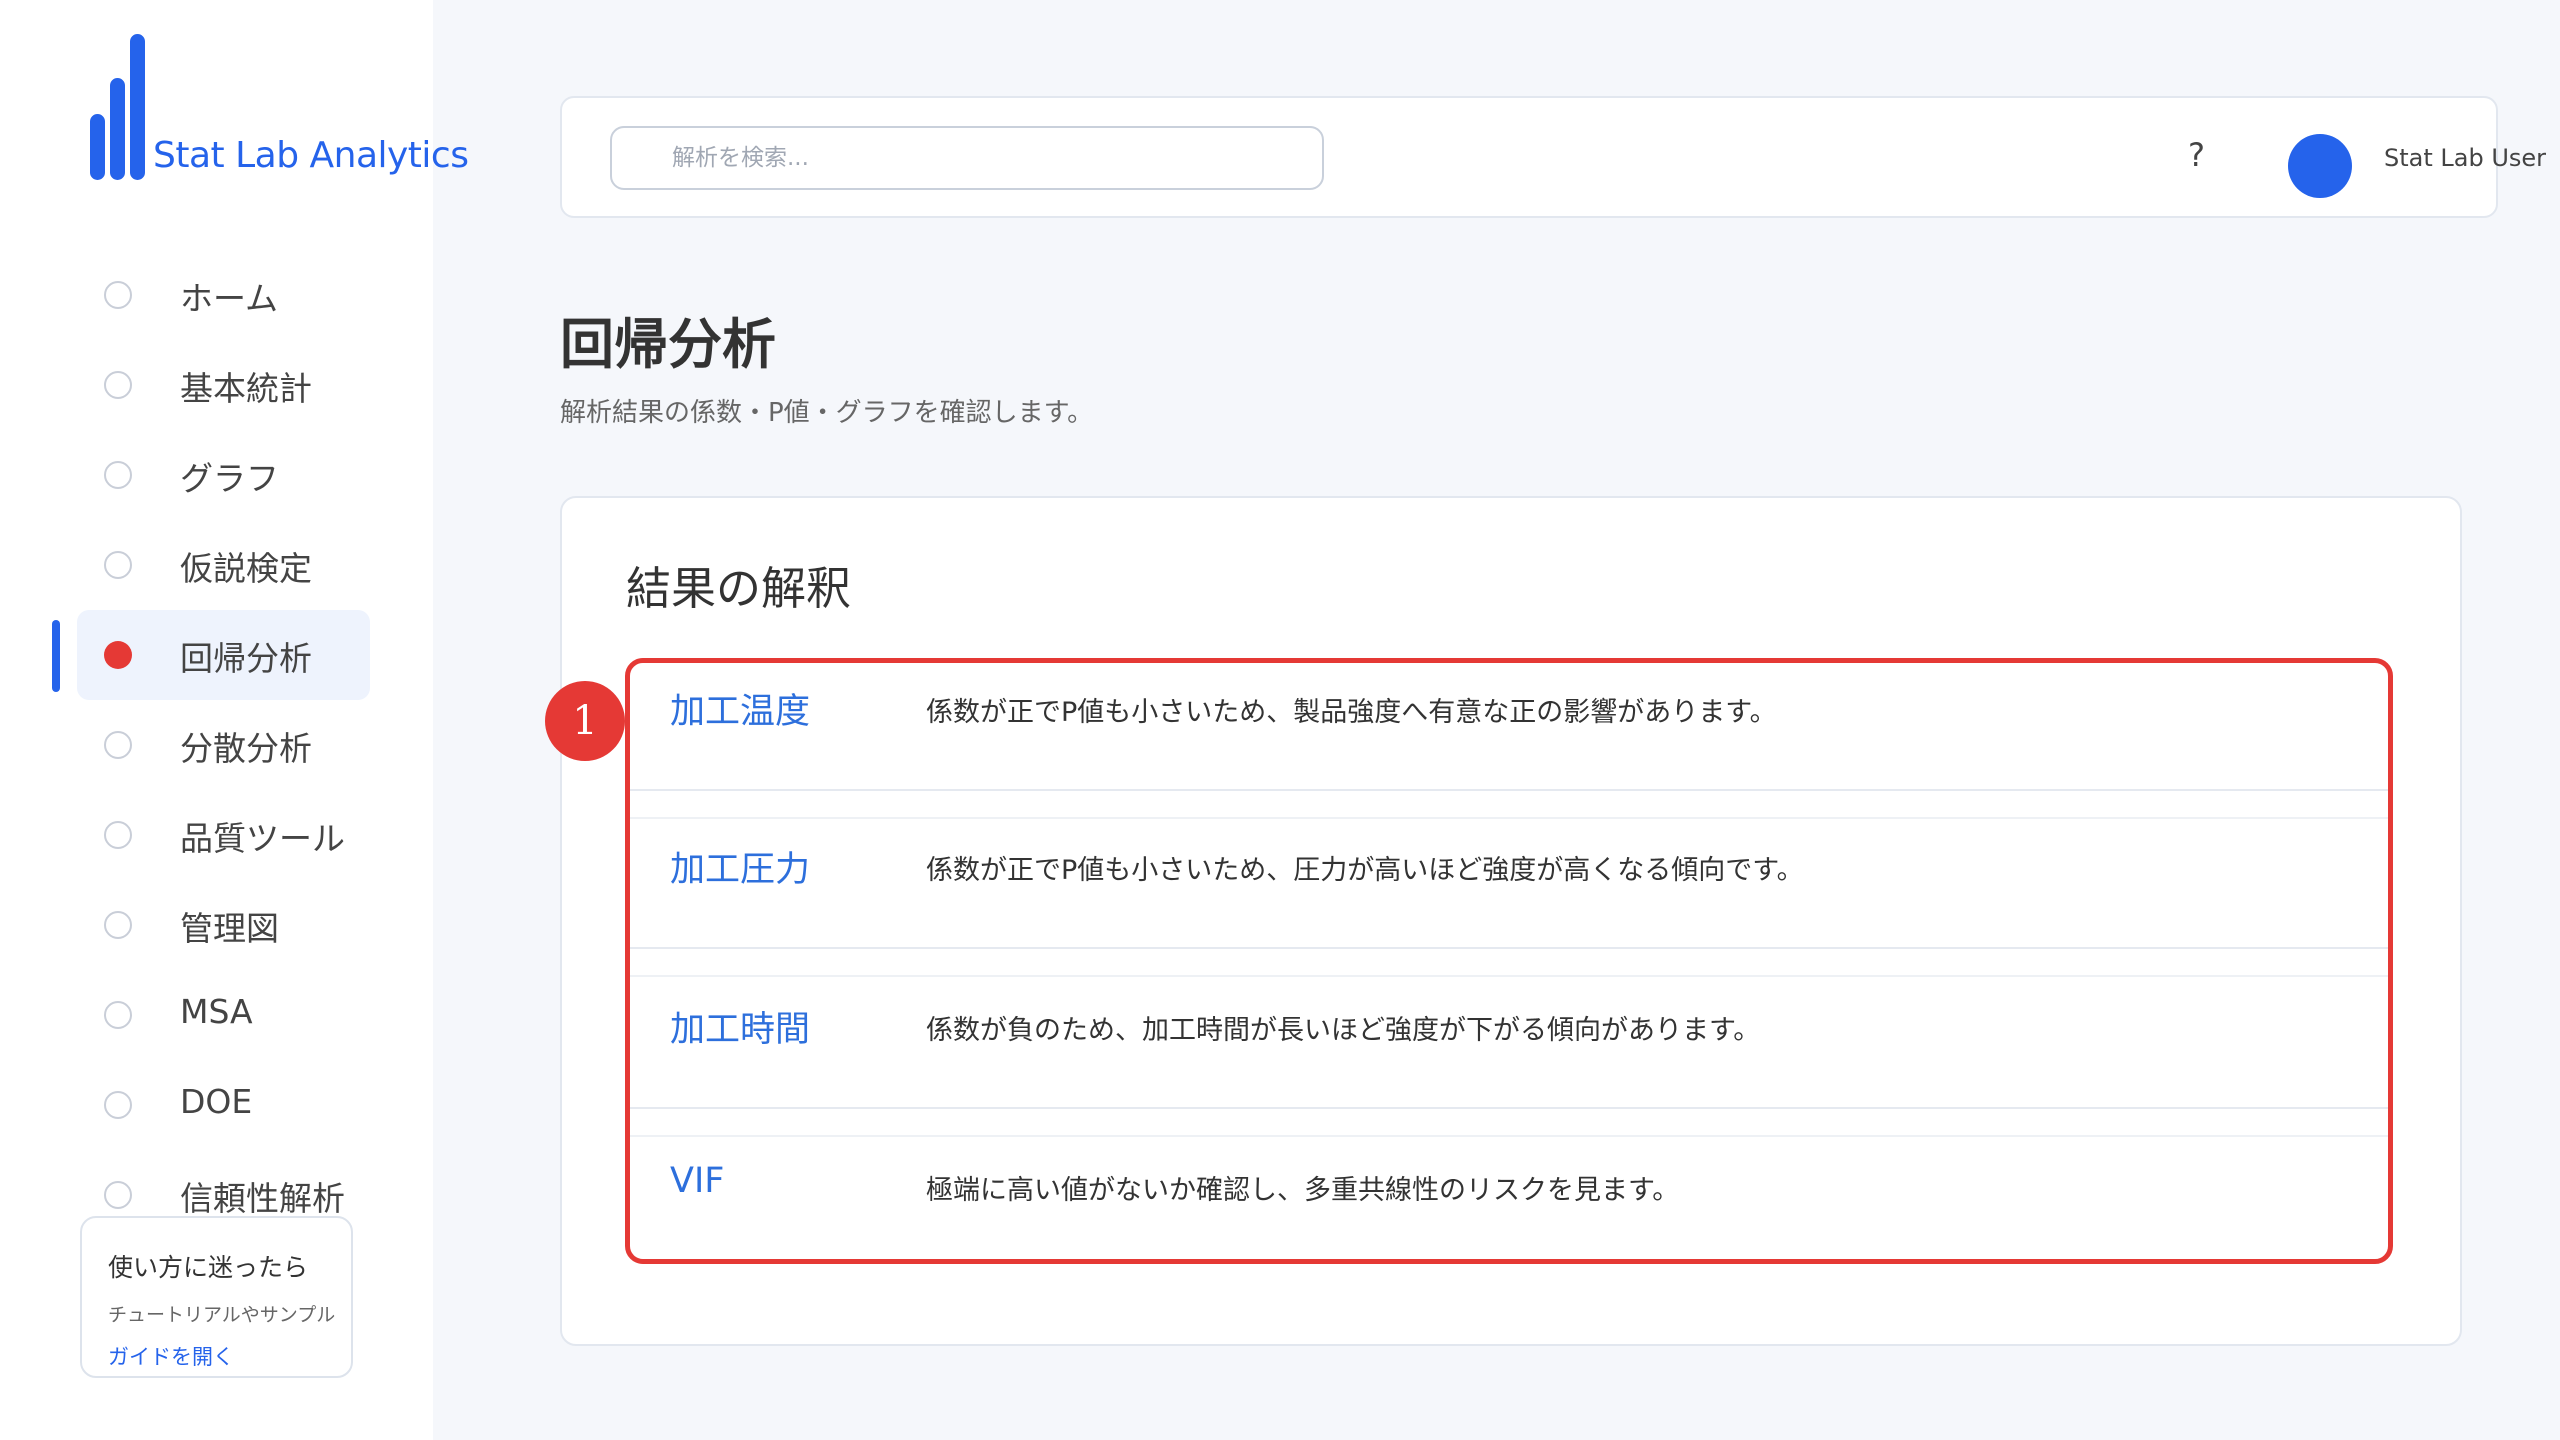 The height and width of the screenshot is (1440, 2560). What do you see at coordinates (279, 107) in the screenshot?
I see `app-logo: Stat Lab Analytics` at bounding box center [279, 107].